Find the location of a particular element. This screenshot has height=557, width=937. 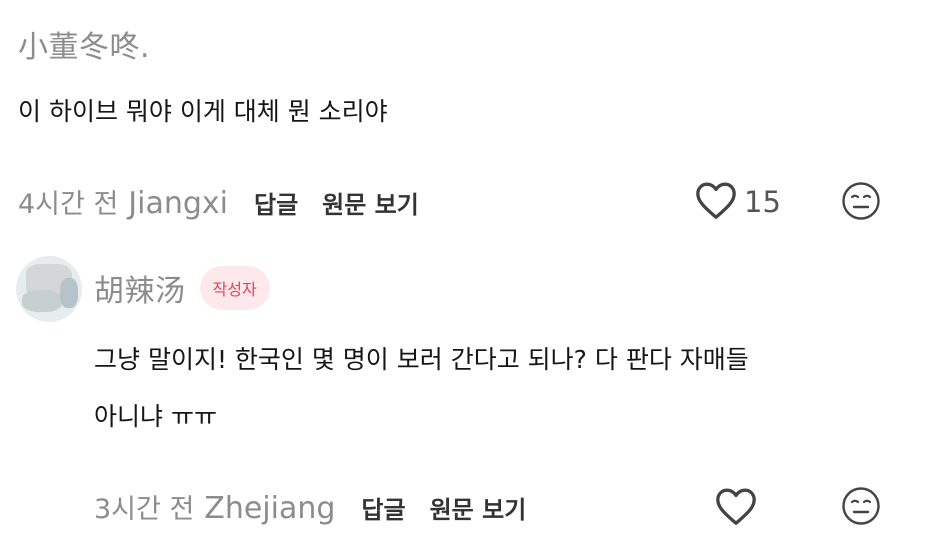

reply-meta: 3시간 전 Zhejiang 답글 원문 보기 is located at coordinates (310, 506).